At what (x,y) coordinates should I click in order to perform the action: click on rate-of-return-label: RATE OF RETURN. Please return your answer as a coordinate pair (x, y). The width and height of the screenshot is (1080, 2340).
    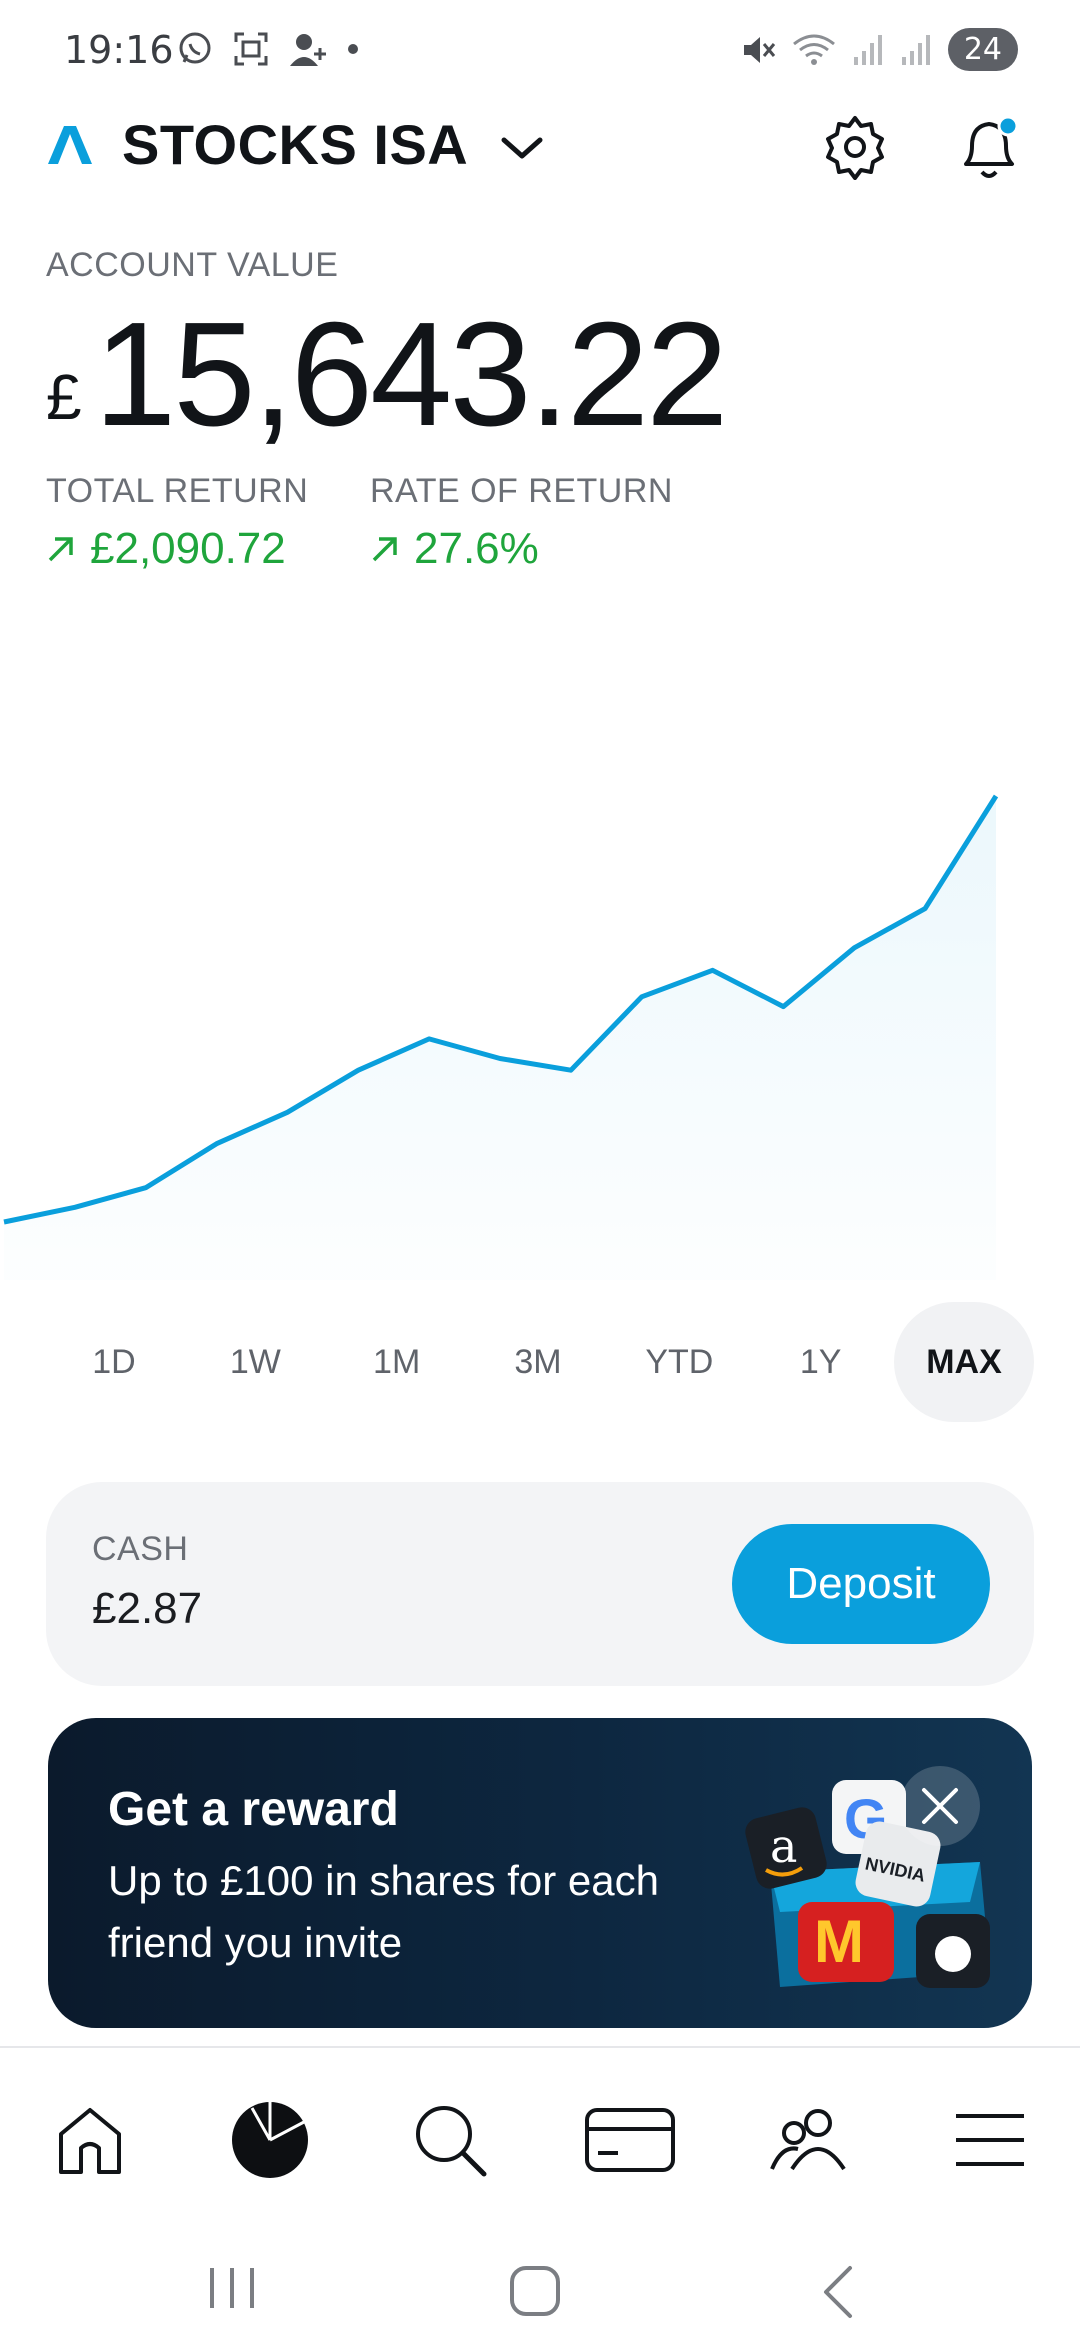
    Looking at the image, I should click on (521, 491).